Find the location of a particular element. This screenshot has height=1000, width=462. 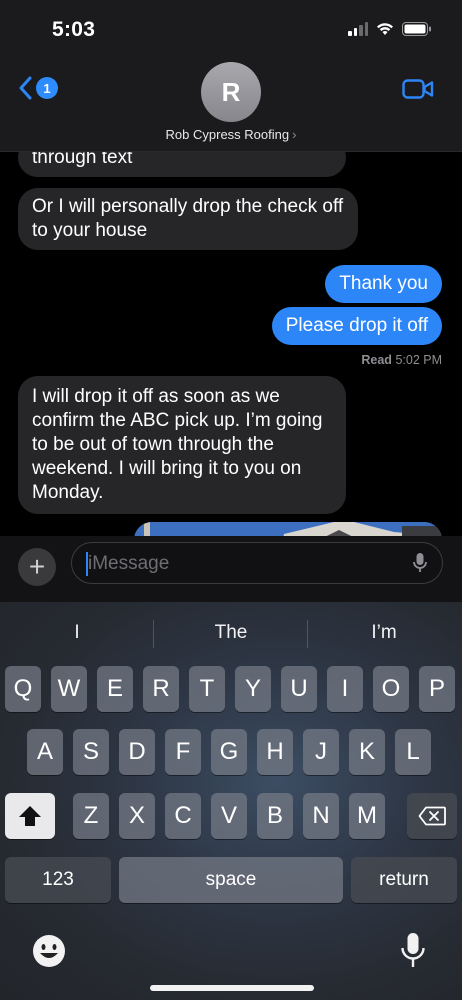

suggestion-1: I is located at coordinates (77, 633).